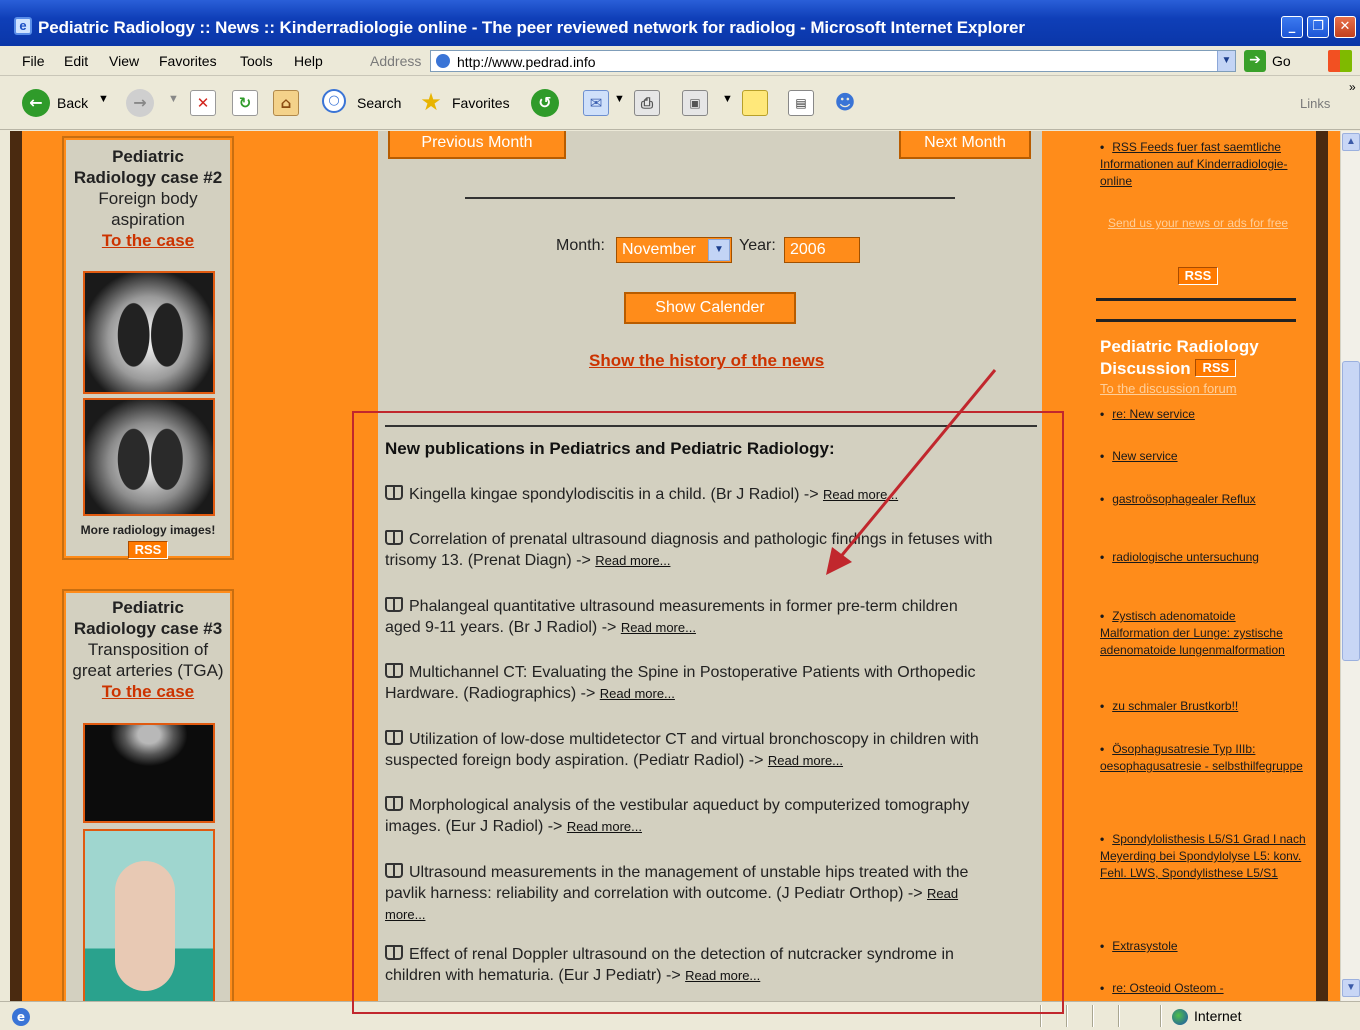 The image size is (1360, 1030). What do you see at coordinates (1145, 368) in the screenshot?
I see `discussion-heading-line2: Discussion` at bounding box center [1145, 368].